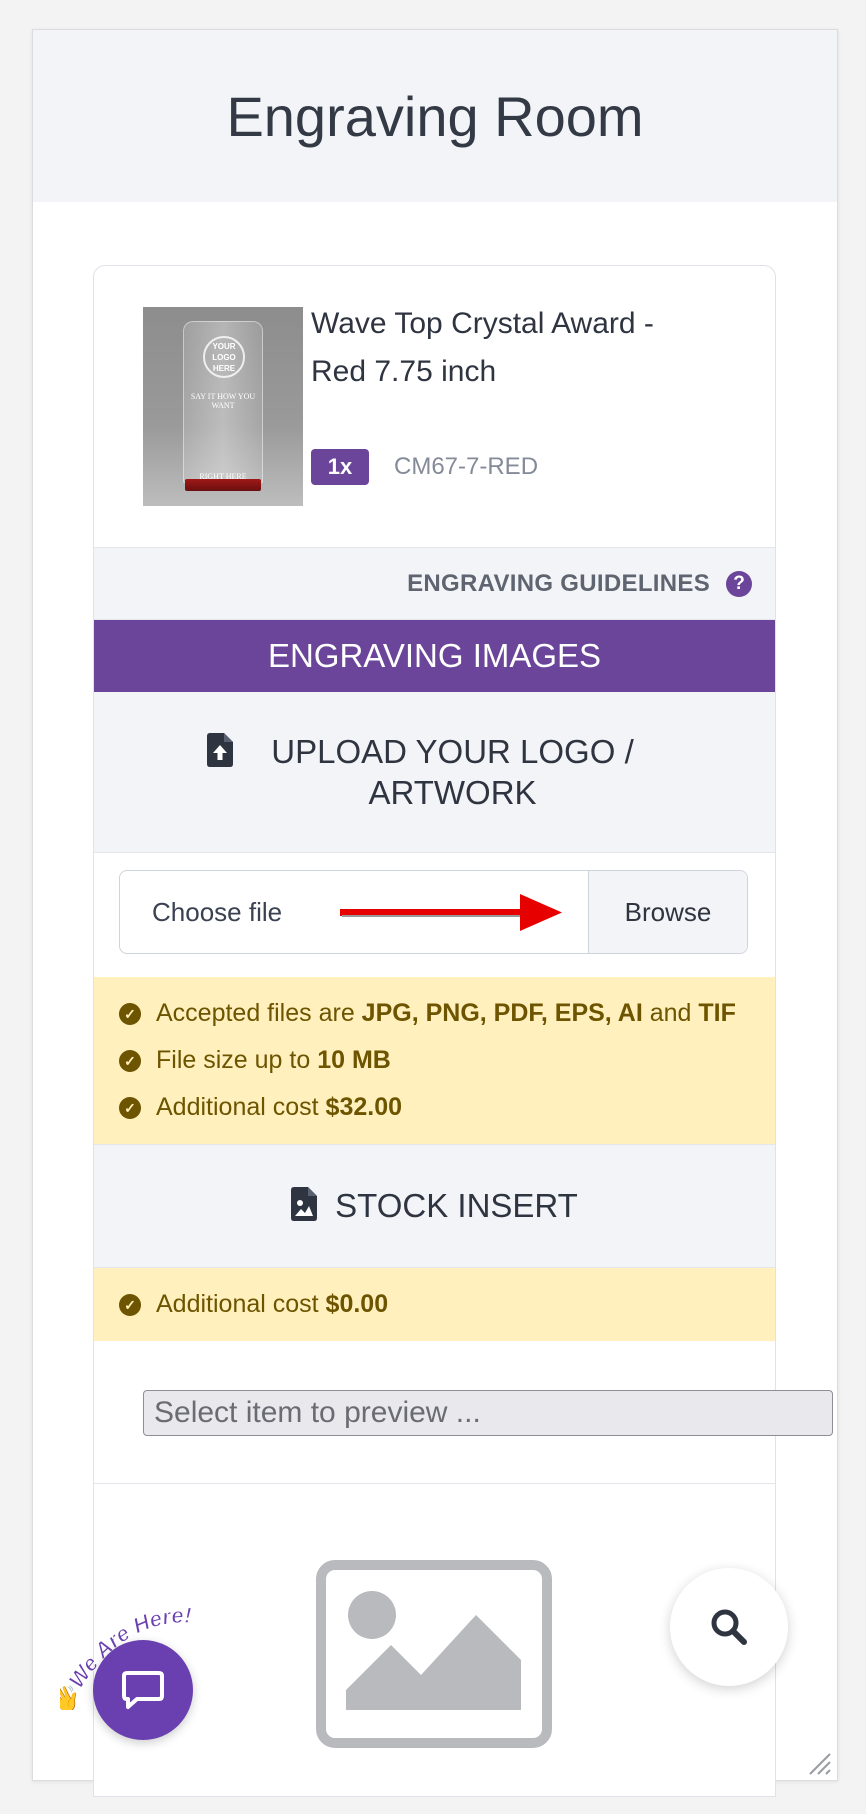 The image size is (866, 1814). What do you see at coordinates (223, 485) in the screenshot?
I see `crystal-red-base` at bounding box center [223, 485].